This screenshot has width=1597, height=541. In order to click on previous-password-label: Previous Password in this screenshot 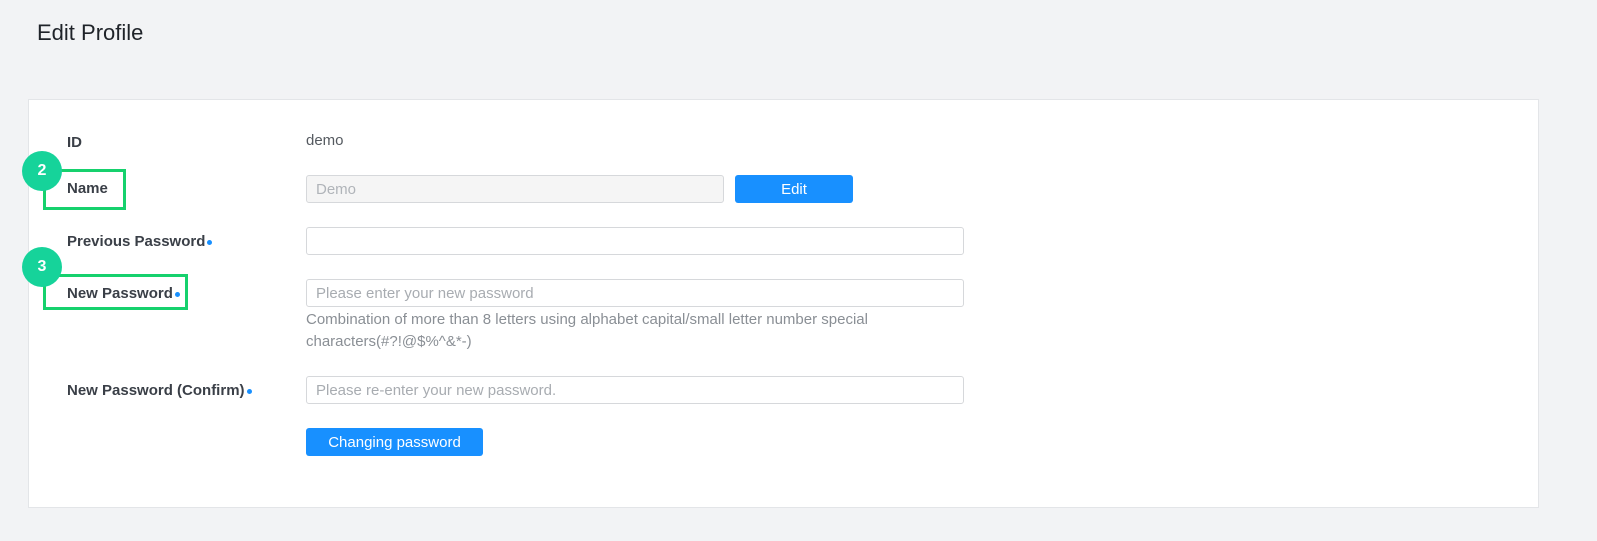, I will do `click(140, 241)`.